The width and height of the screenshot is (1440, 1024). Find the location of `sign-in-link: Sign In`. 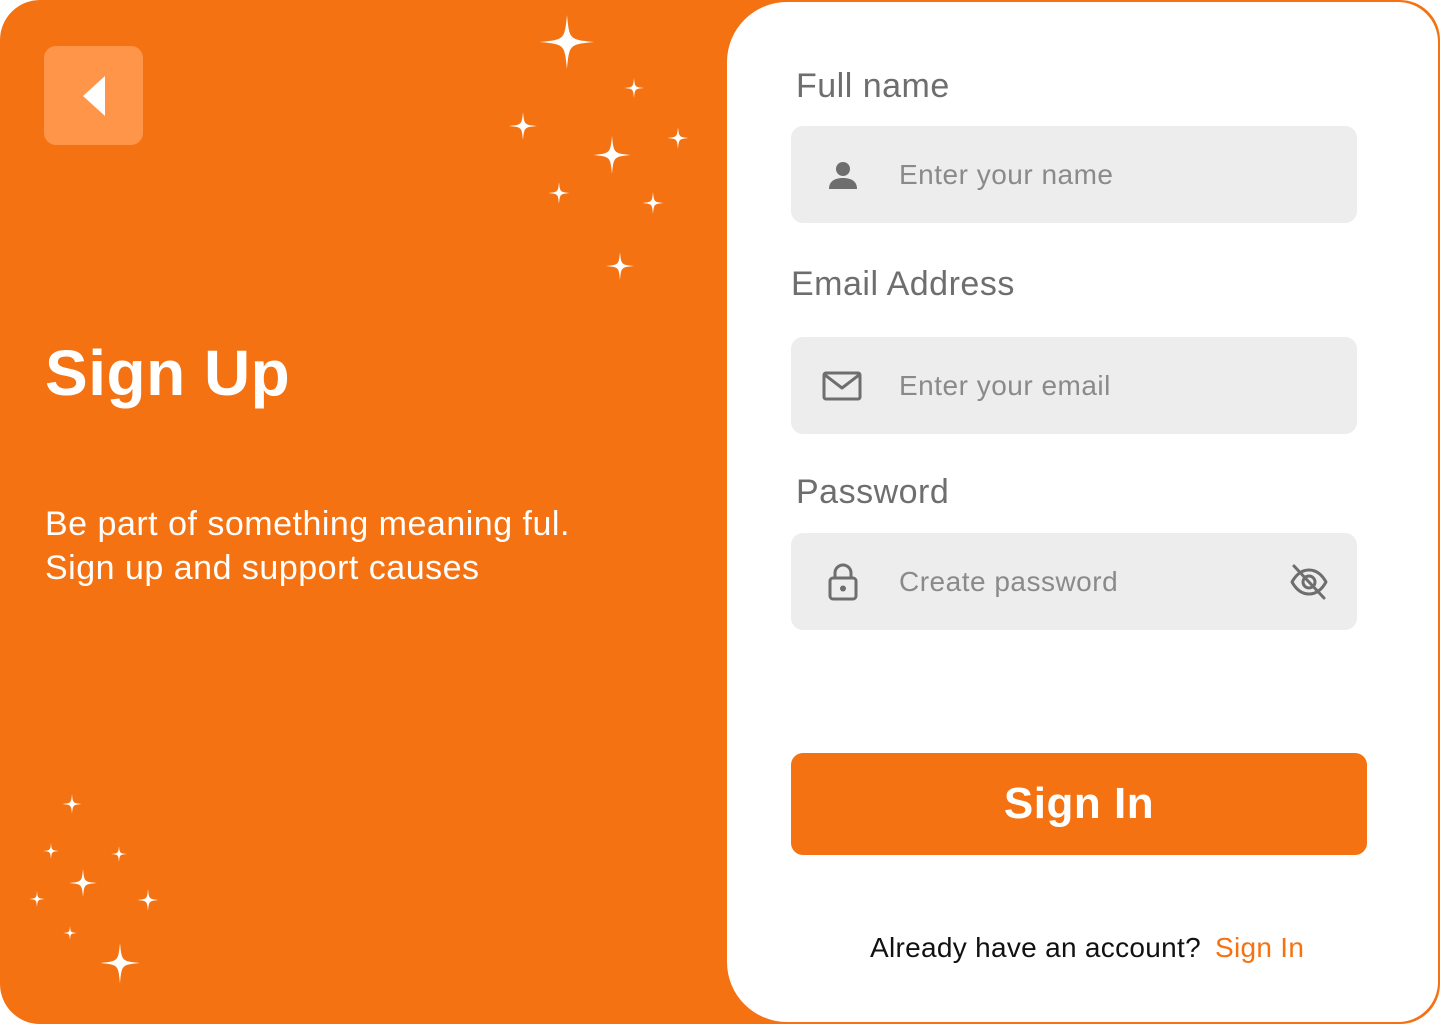

sign-in-link: Sign In is located at coordinates (1259, 947).